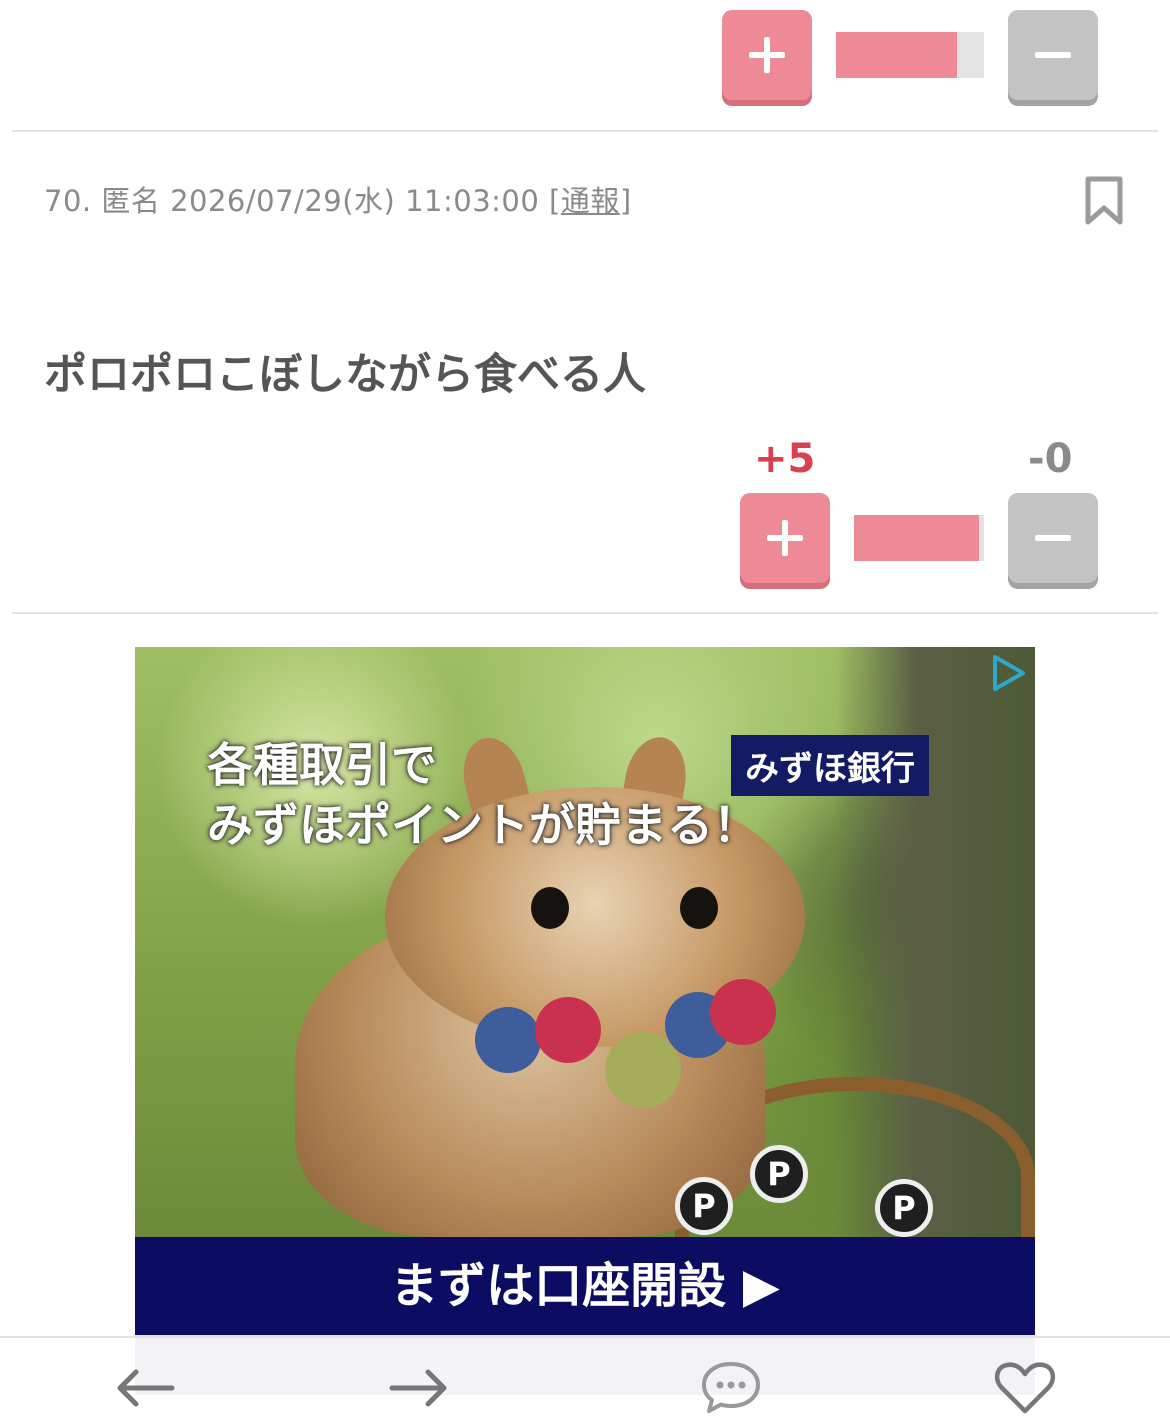 The width and height of the screenshot is (1170, 1425). Describe the element at coordinates (830, 765) in the screenshot. I see `ad-brand-badge: みずほ銀行` at that location.